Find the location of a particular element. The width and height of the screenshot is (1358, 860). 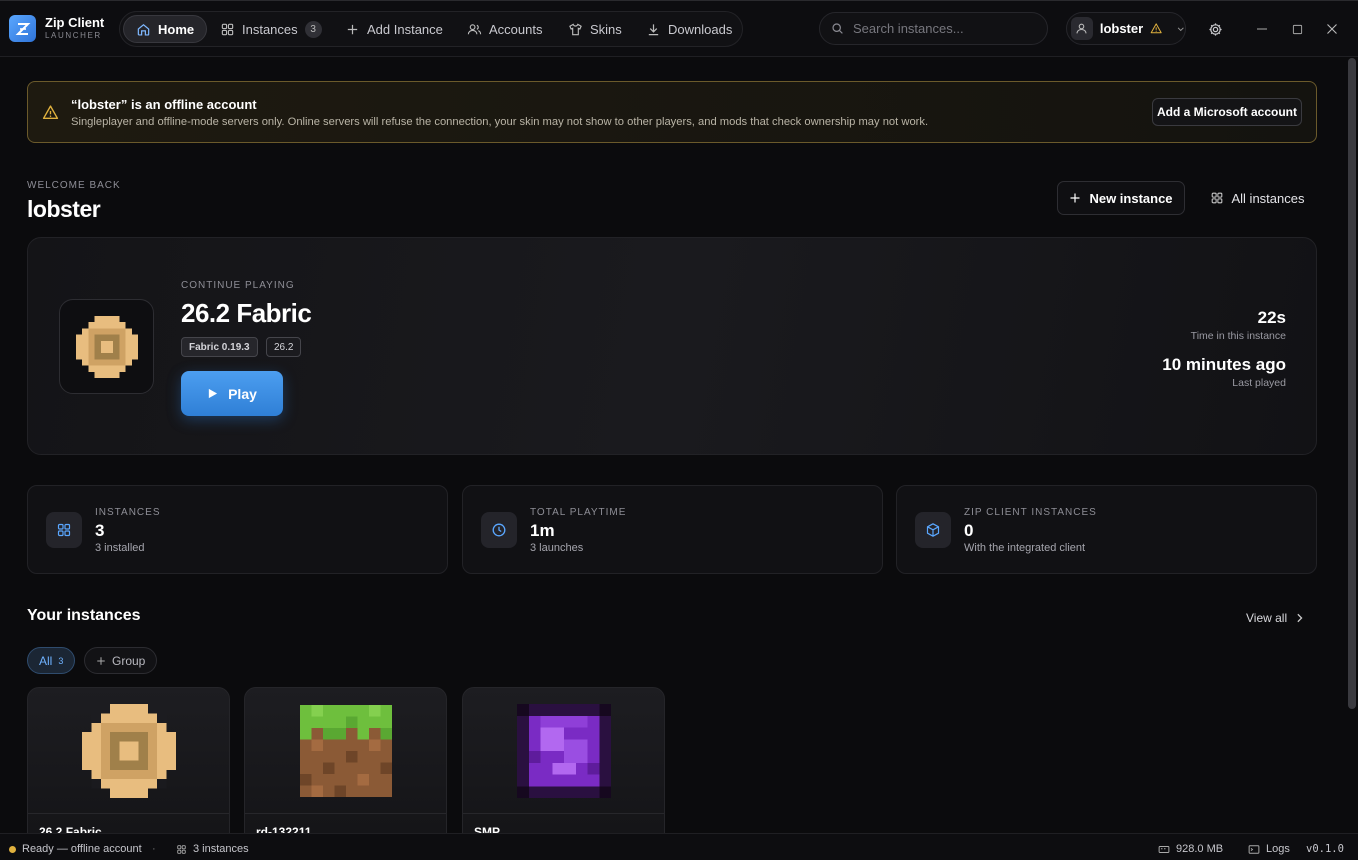

app-brand: Zip Client LAUNCHER is located at coordinates (74, 28).